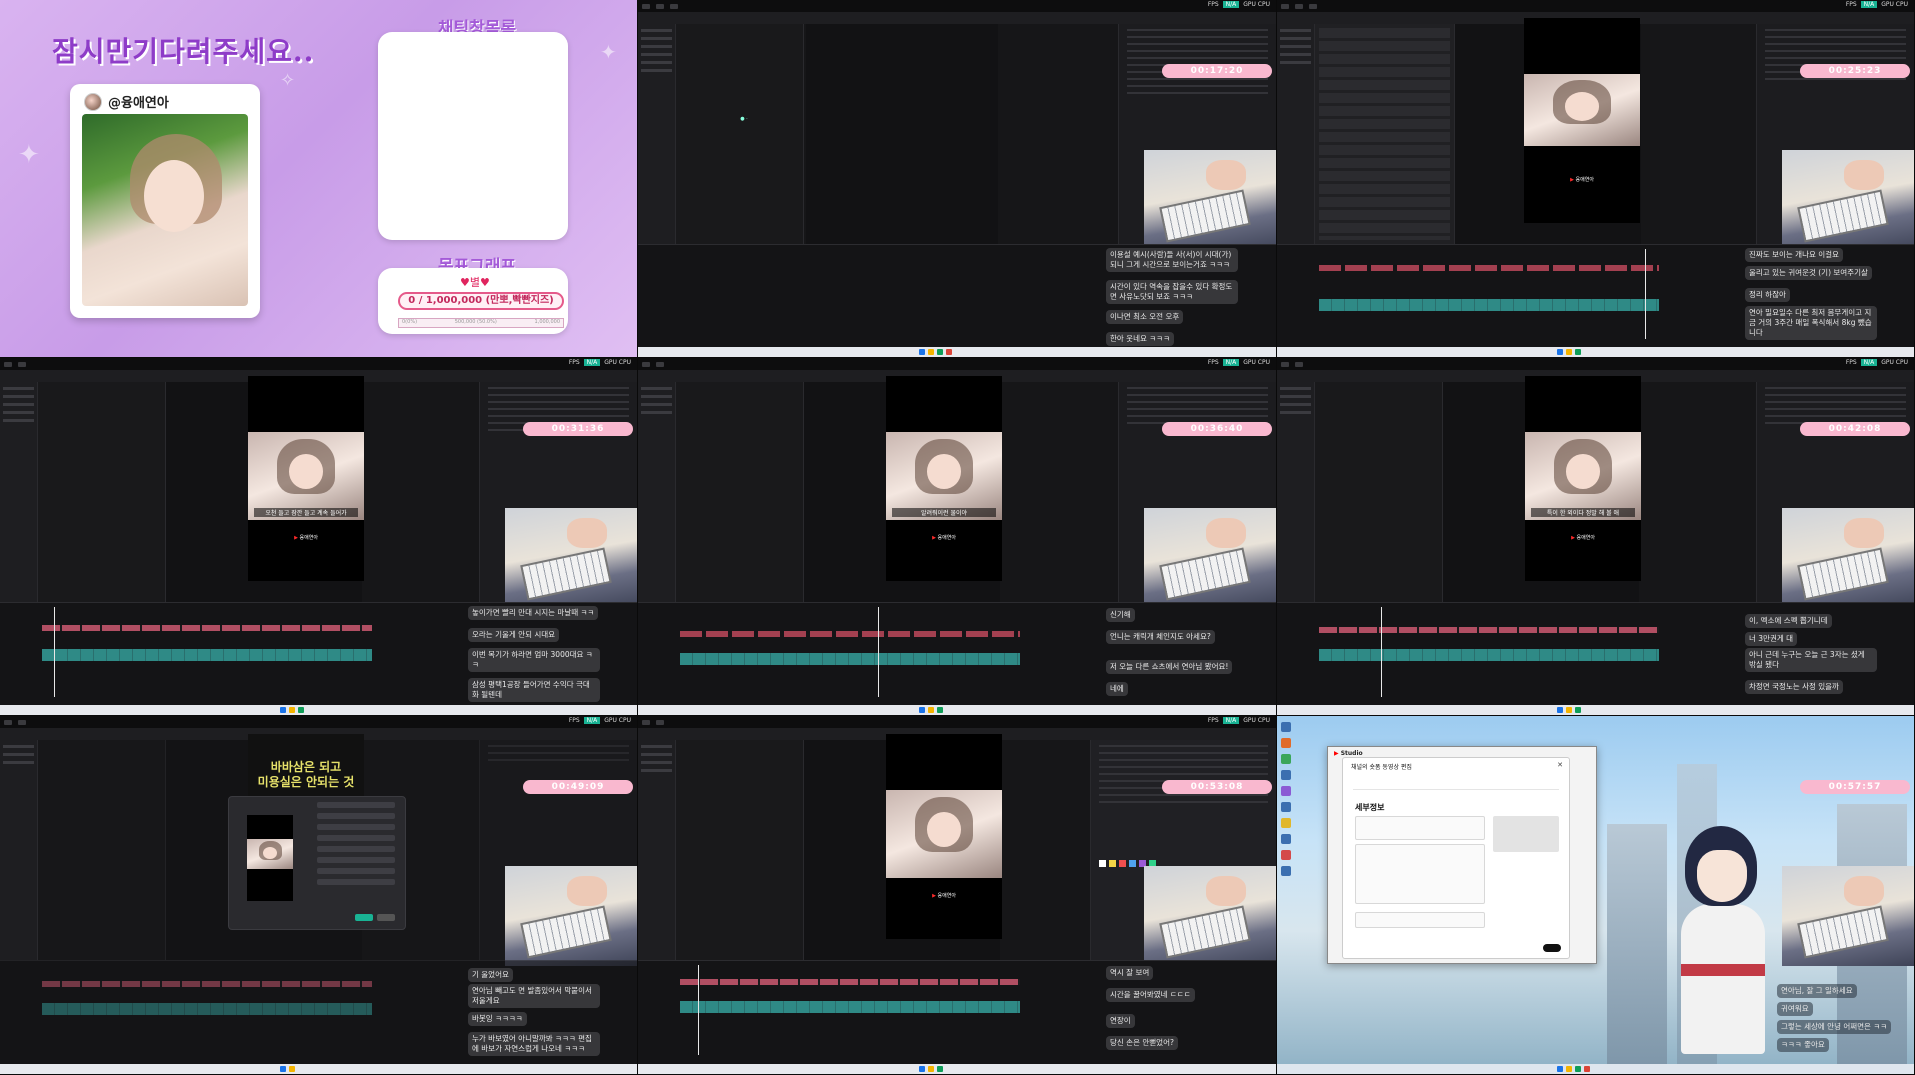 This screenshot has width=1915, height=1075. I want to click on chat-message: 시간이 있다 역속을 잡을수 있다 확정도 면 사유노닷되 보죠 ㅋㅋㅋ, so click(1172, 292).